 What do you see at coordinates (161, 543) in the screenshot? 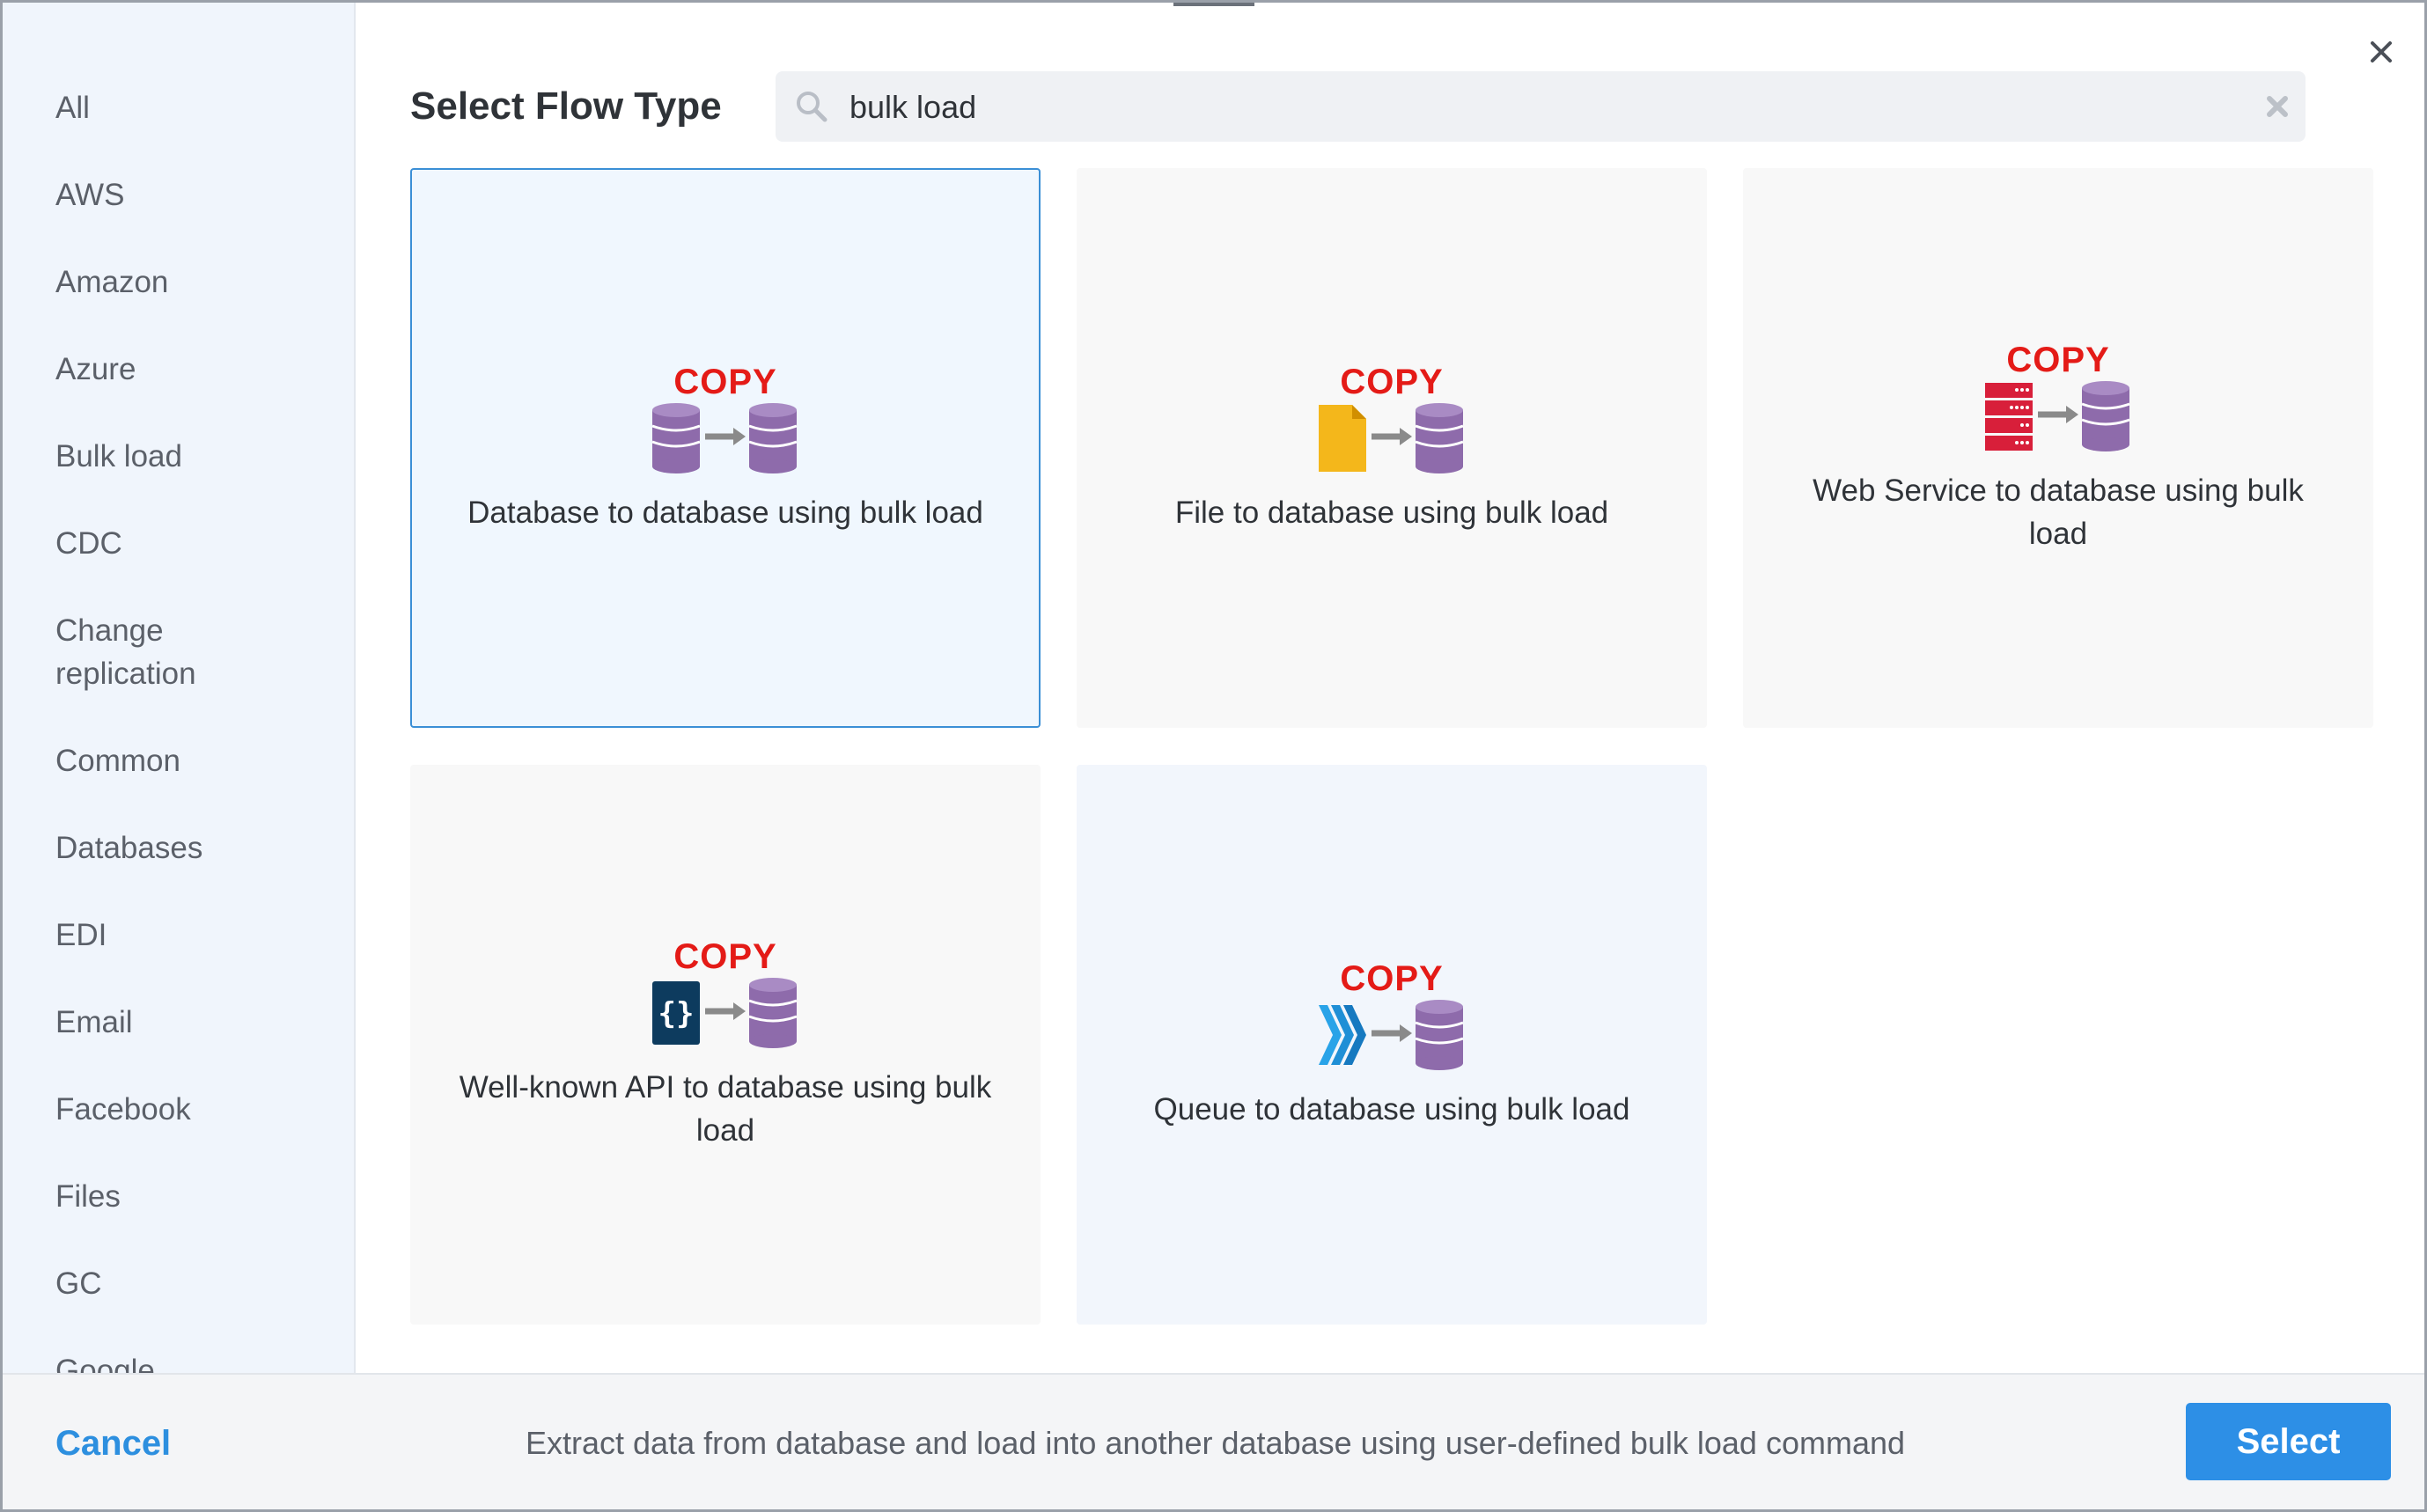
I see `sidebar-item-cdc: CDC` at bounding box center [161, 543].